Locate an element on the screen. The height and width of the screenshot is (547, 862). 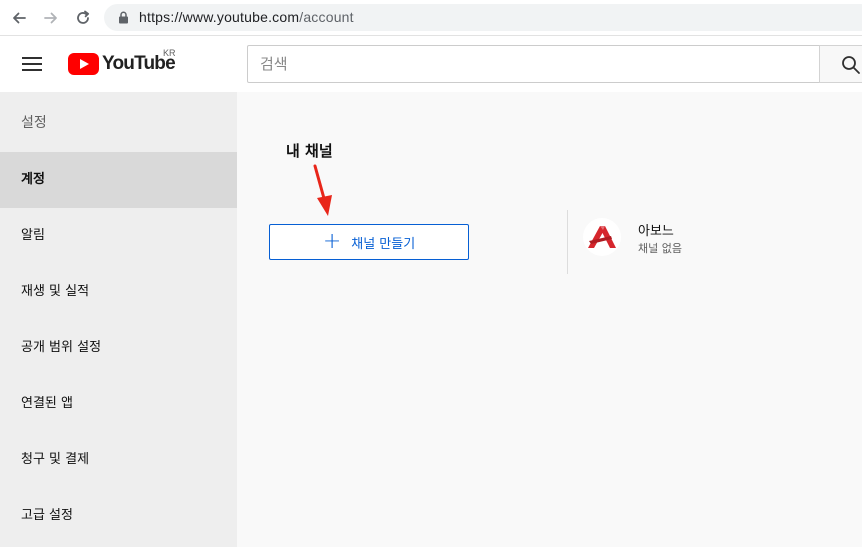
plus-icon: + is located at coordinates (332, 241).